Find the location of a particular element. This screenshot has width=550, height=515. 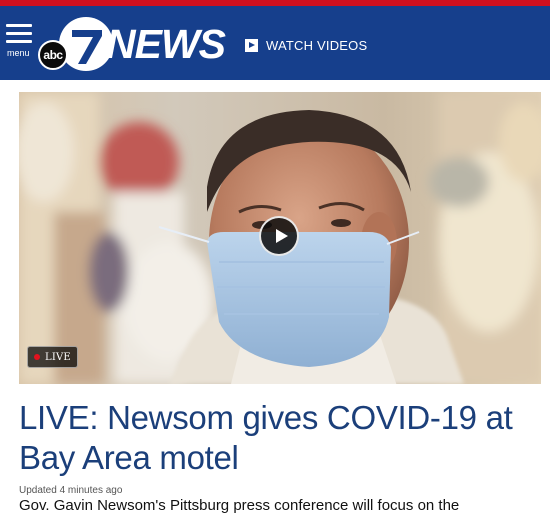

play-icon is located at coordinates (279, 236).